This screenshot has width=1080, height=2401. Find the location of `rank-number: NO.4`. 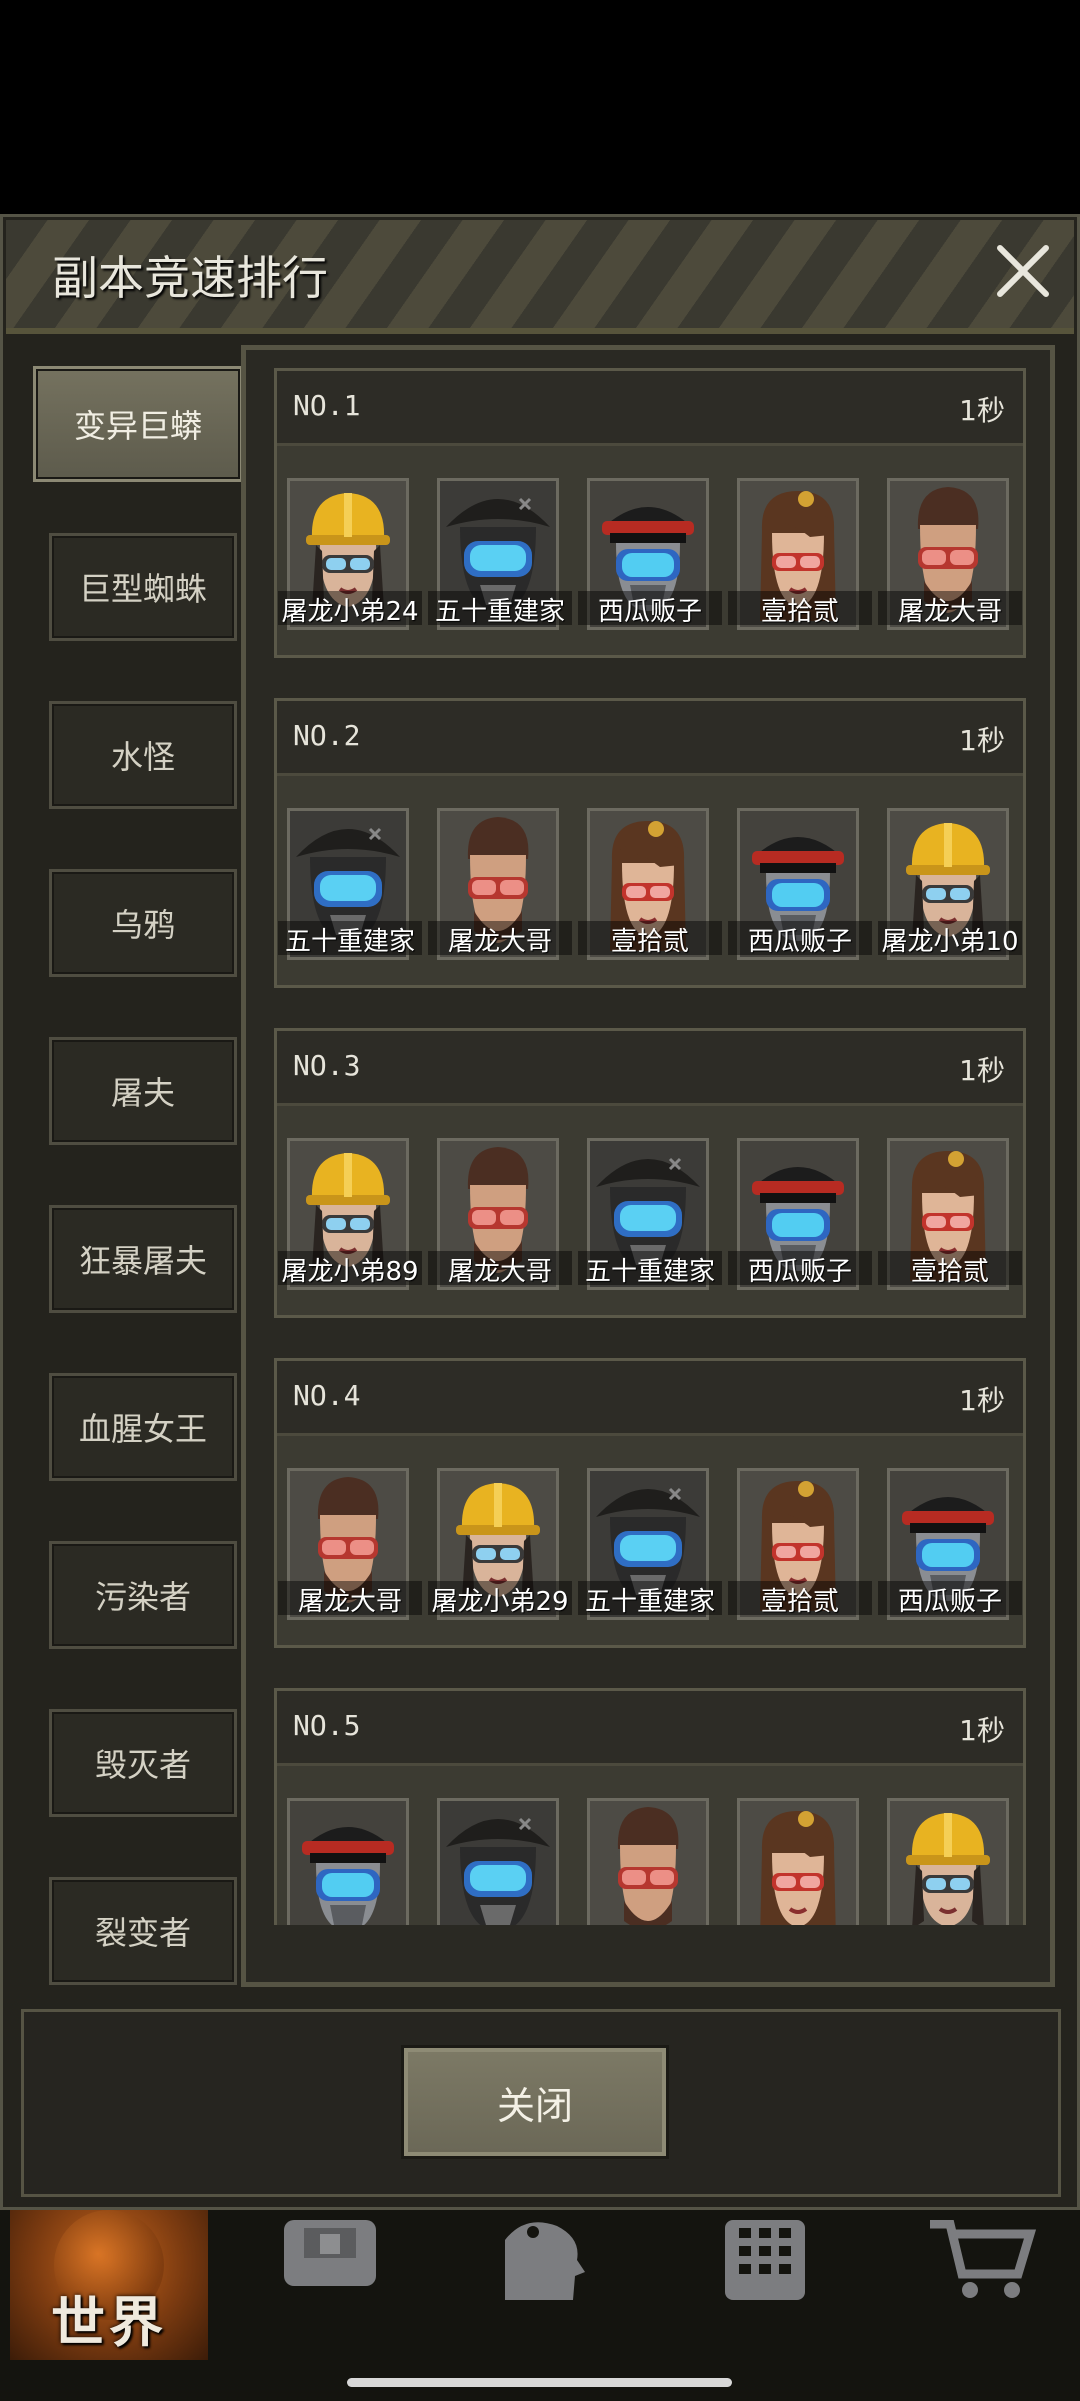

rank-number: NO.4 is located at coordinates (327, 1395).